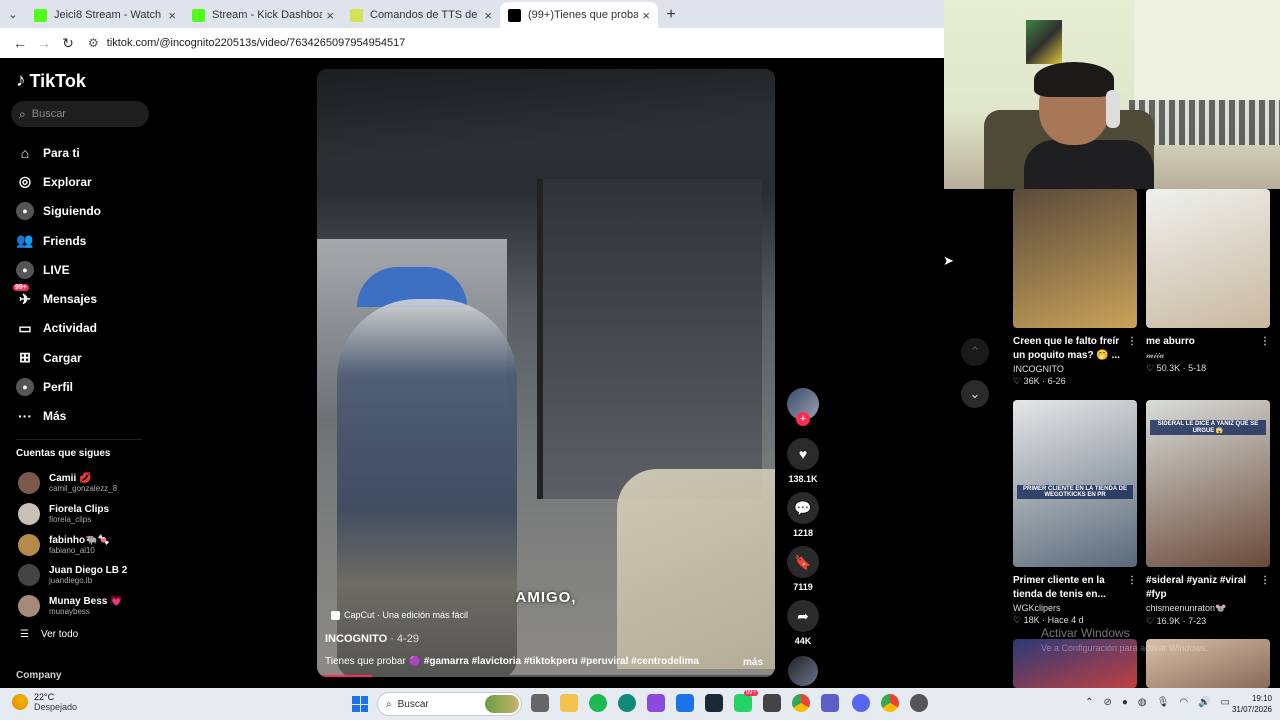 This screenshot has width=1280, height=720. What do you see at coordinates (58, 386) in the screenshot?
I see `sidebar-item-perfil: ● Perfil` at bounding box center [58, 386].